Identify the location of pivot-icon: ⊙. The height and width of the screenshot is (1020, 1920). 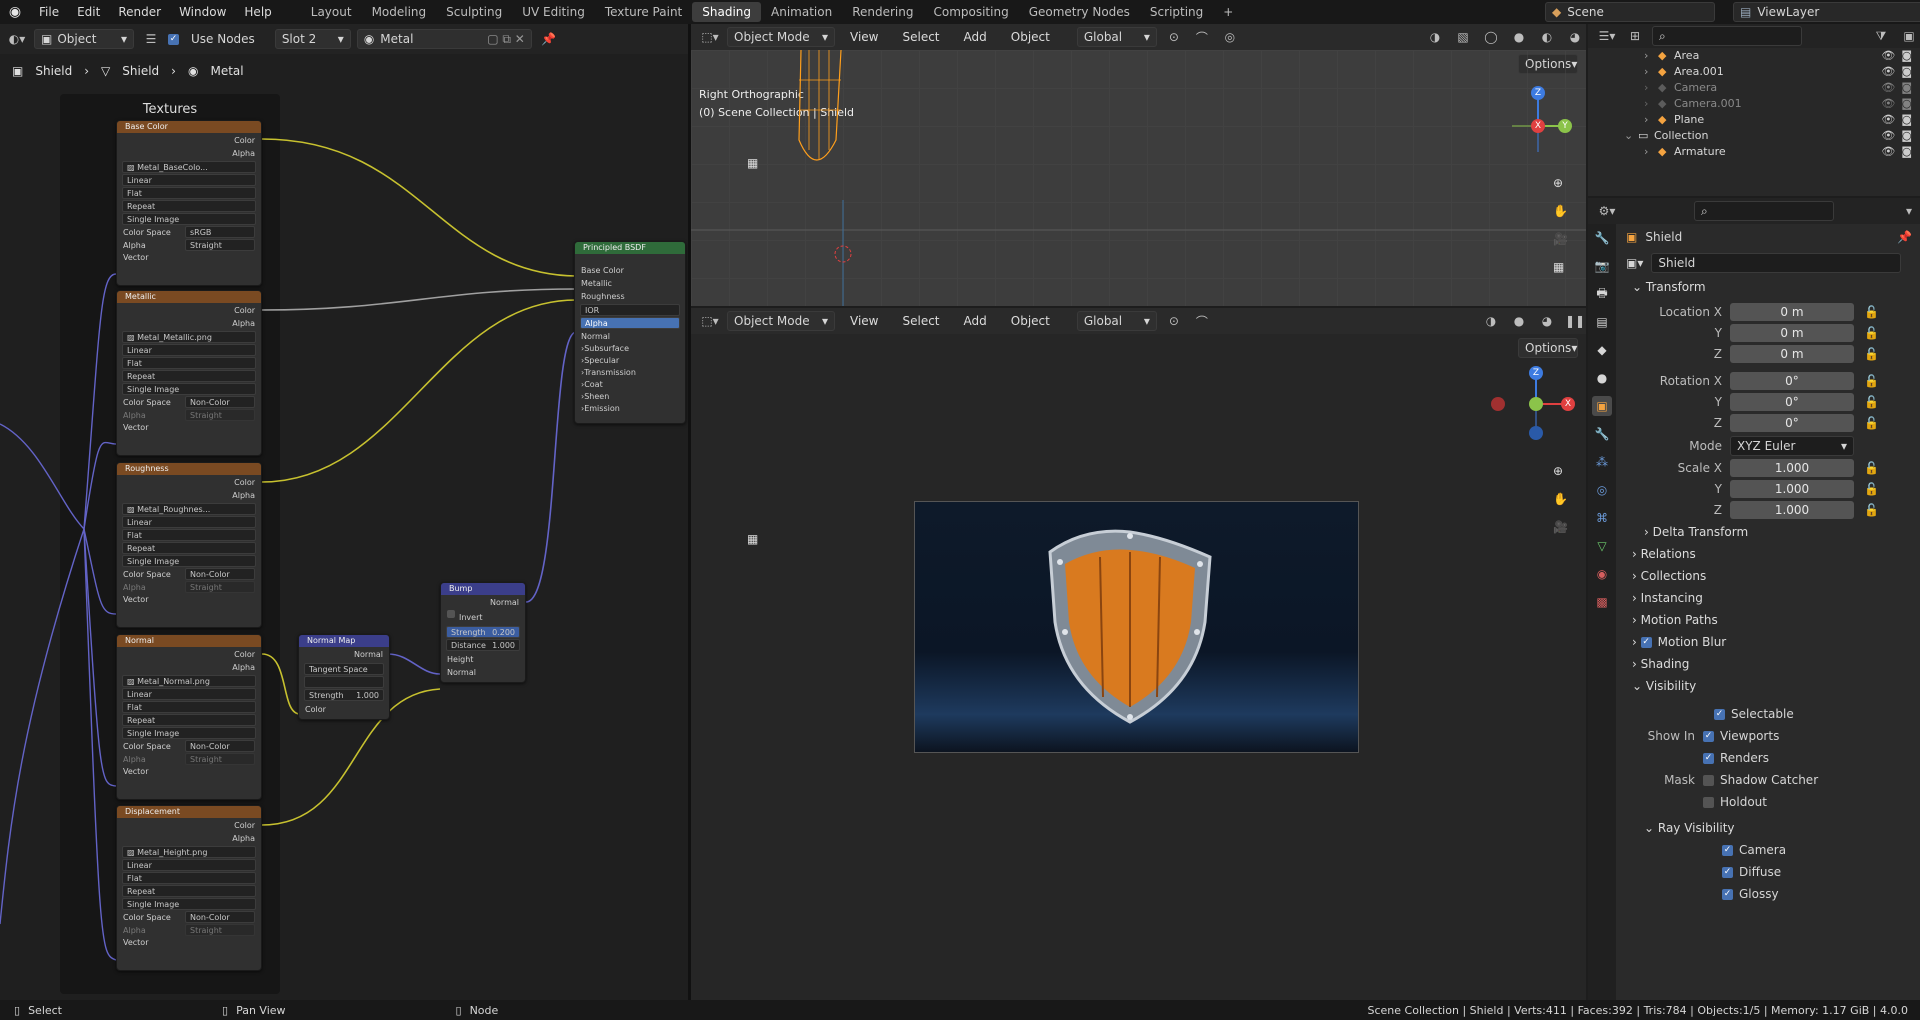
(1174, 321).